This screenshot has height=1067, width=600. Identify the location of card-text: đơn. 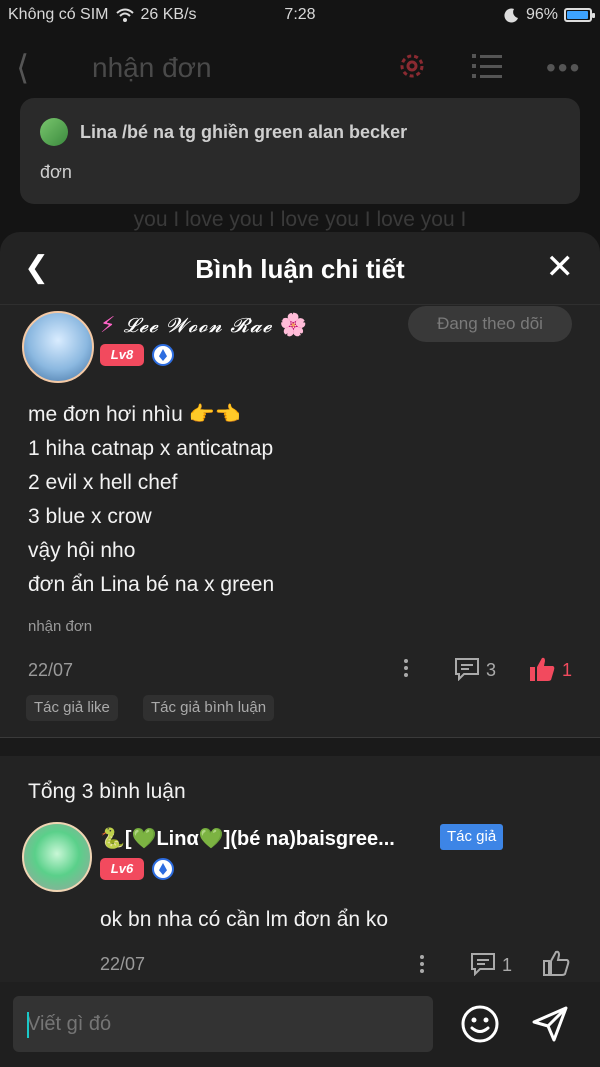
(56, 172).